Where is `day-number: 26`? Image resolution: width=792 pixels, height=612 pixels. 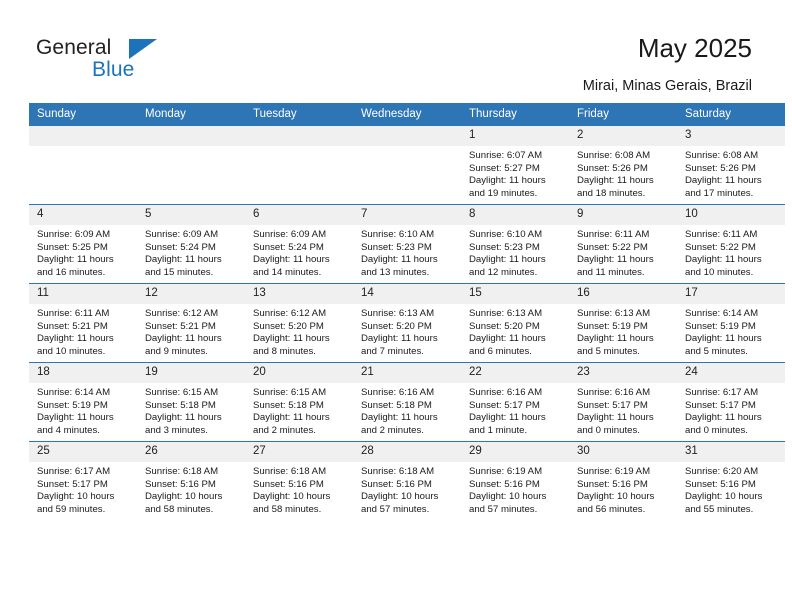 day-number: 26 is located at coordinates (191, 452).